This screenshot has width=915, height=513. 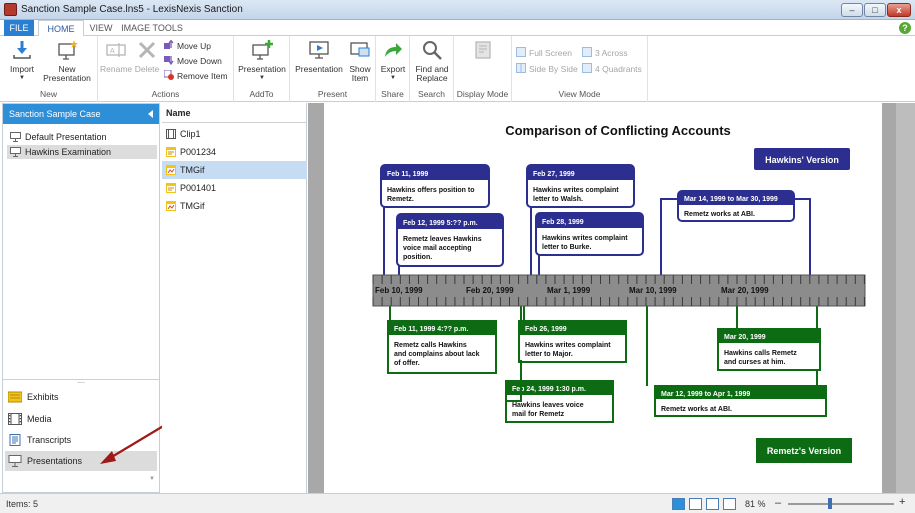 What do you see at coordinates (546, 329) in the screenshot?
I see `svg-text: Feb 26, 1999` at bounding box center [546, 329].